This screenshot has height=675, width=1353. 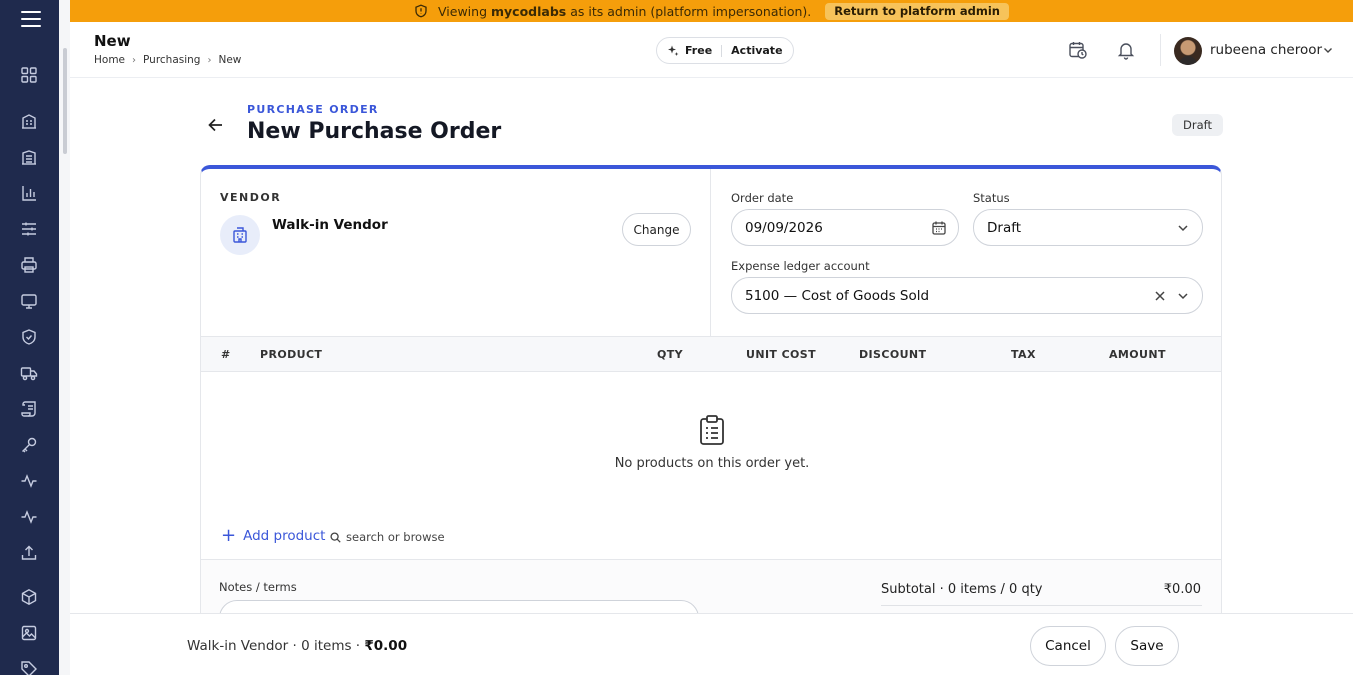 What do you see at coordinates (670, 354) in the screenshot?
I see `column-header-qty: QTY` at bounding box center [670, 354].